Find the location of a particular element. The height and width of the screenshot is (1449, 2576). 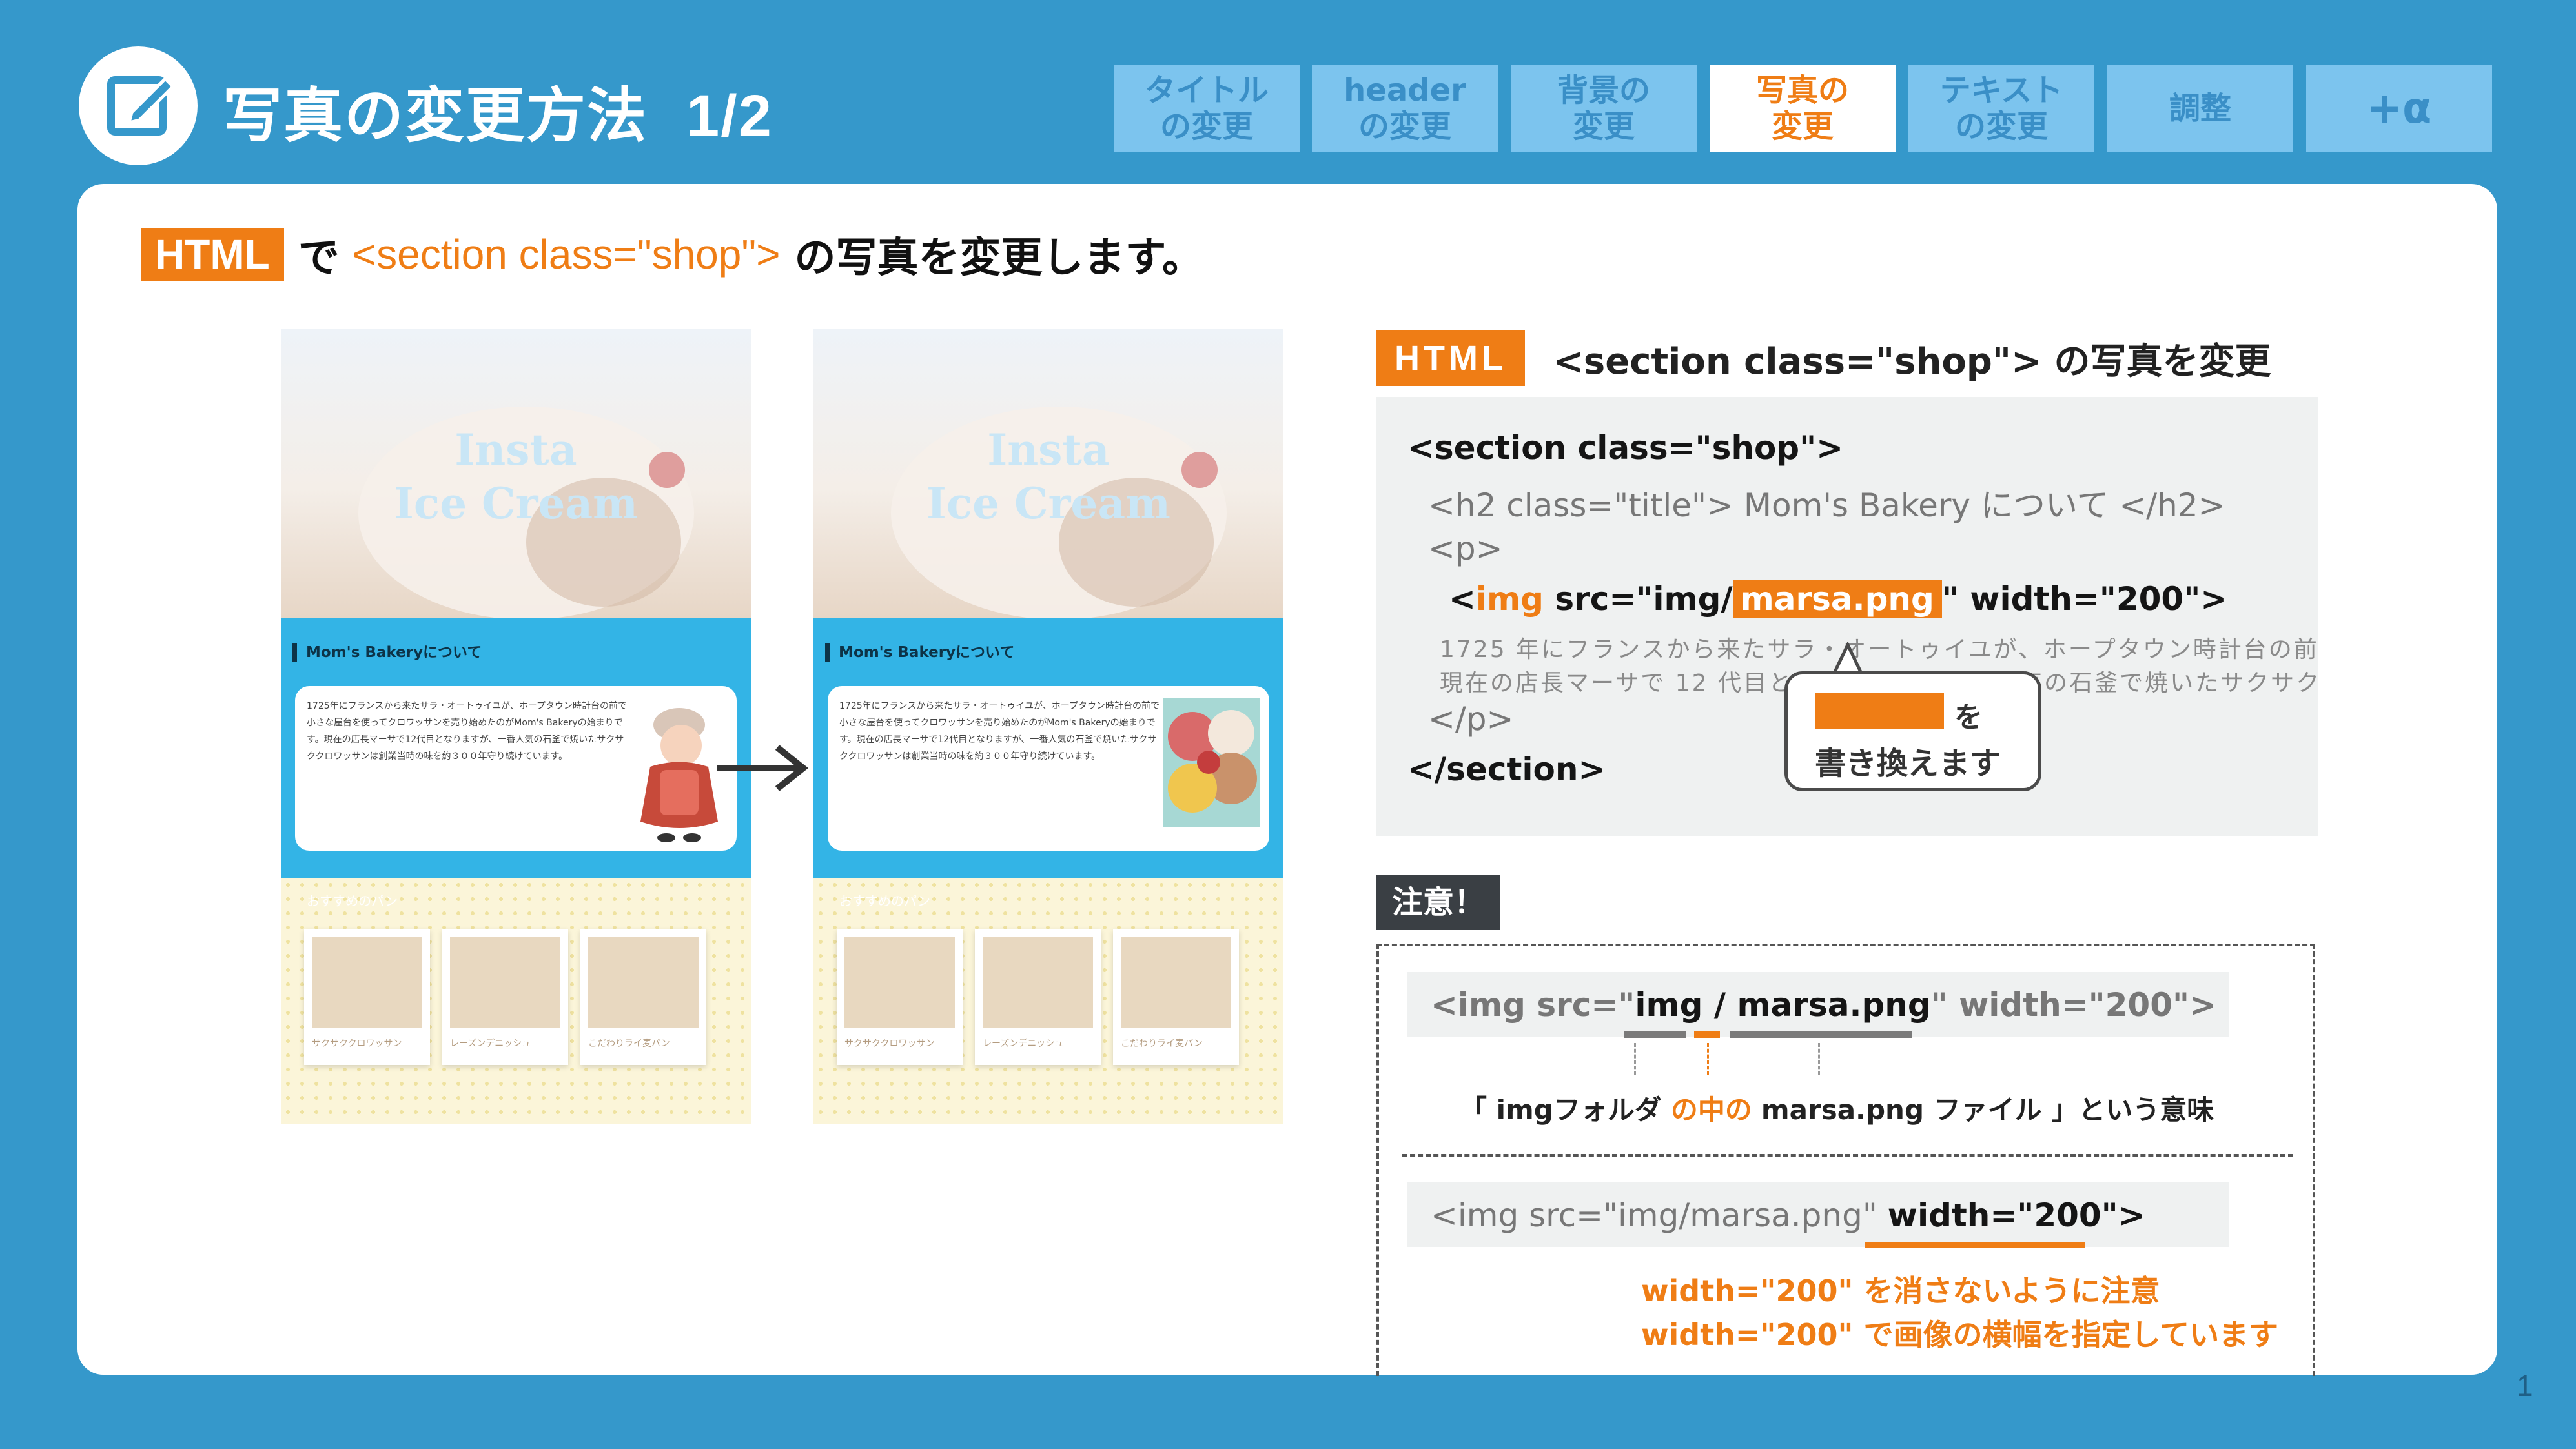

code-token: </h2> is located at coordinates (2172, 505).